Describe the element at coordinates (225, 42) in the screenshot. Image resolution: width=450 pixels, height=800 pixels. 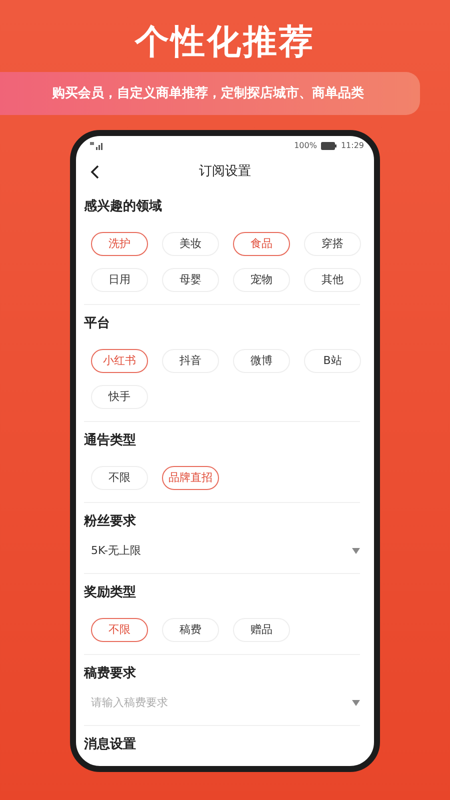
I see `headline: 个性化推荐` at that location.